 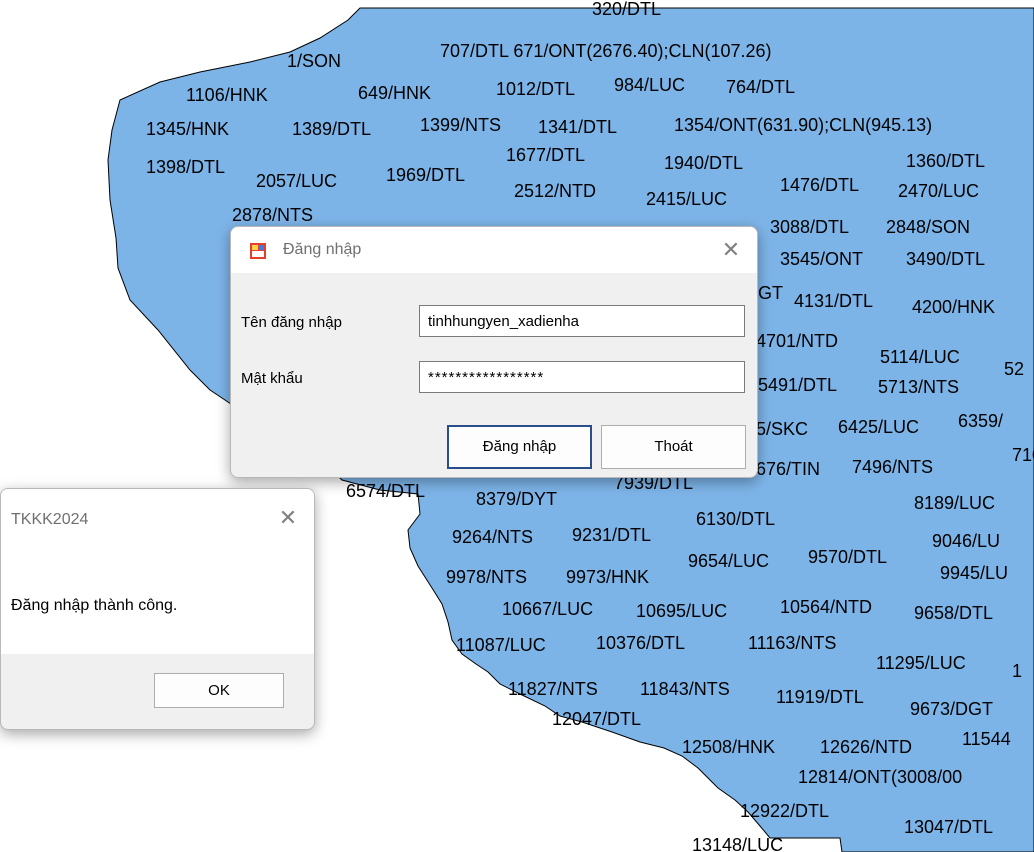 I want to click on parcel-label: 9673/DGT, so click(x=952, y=709).